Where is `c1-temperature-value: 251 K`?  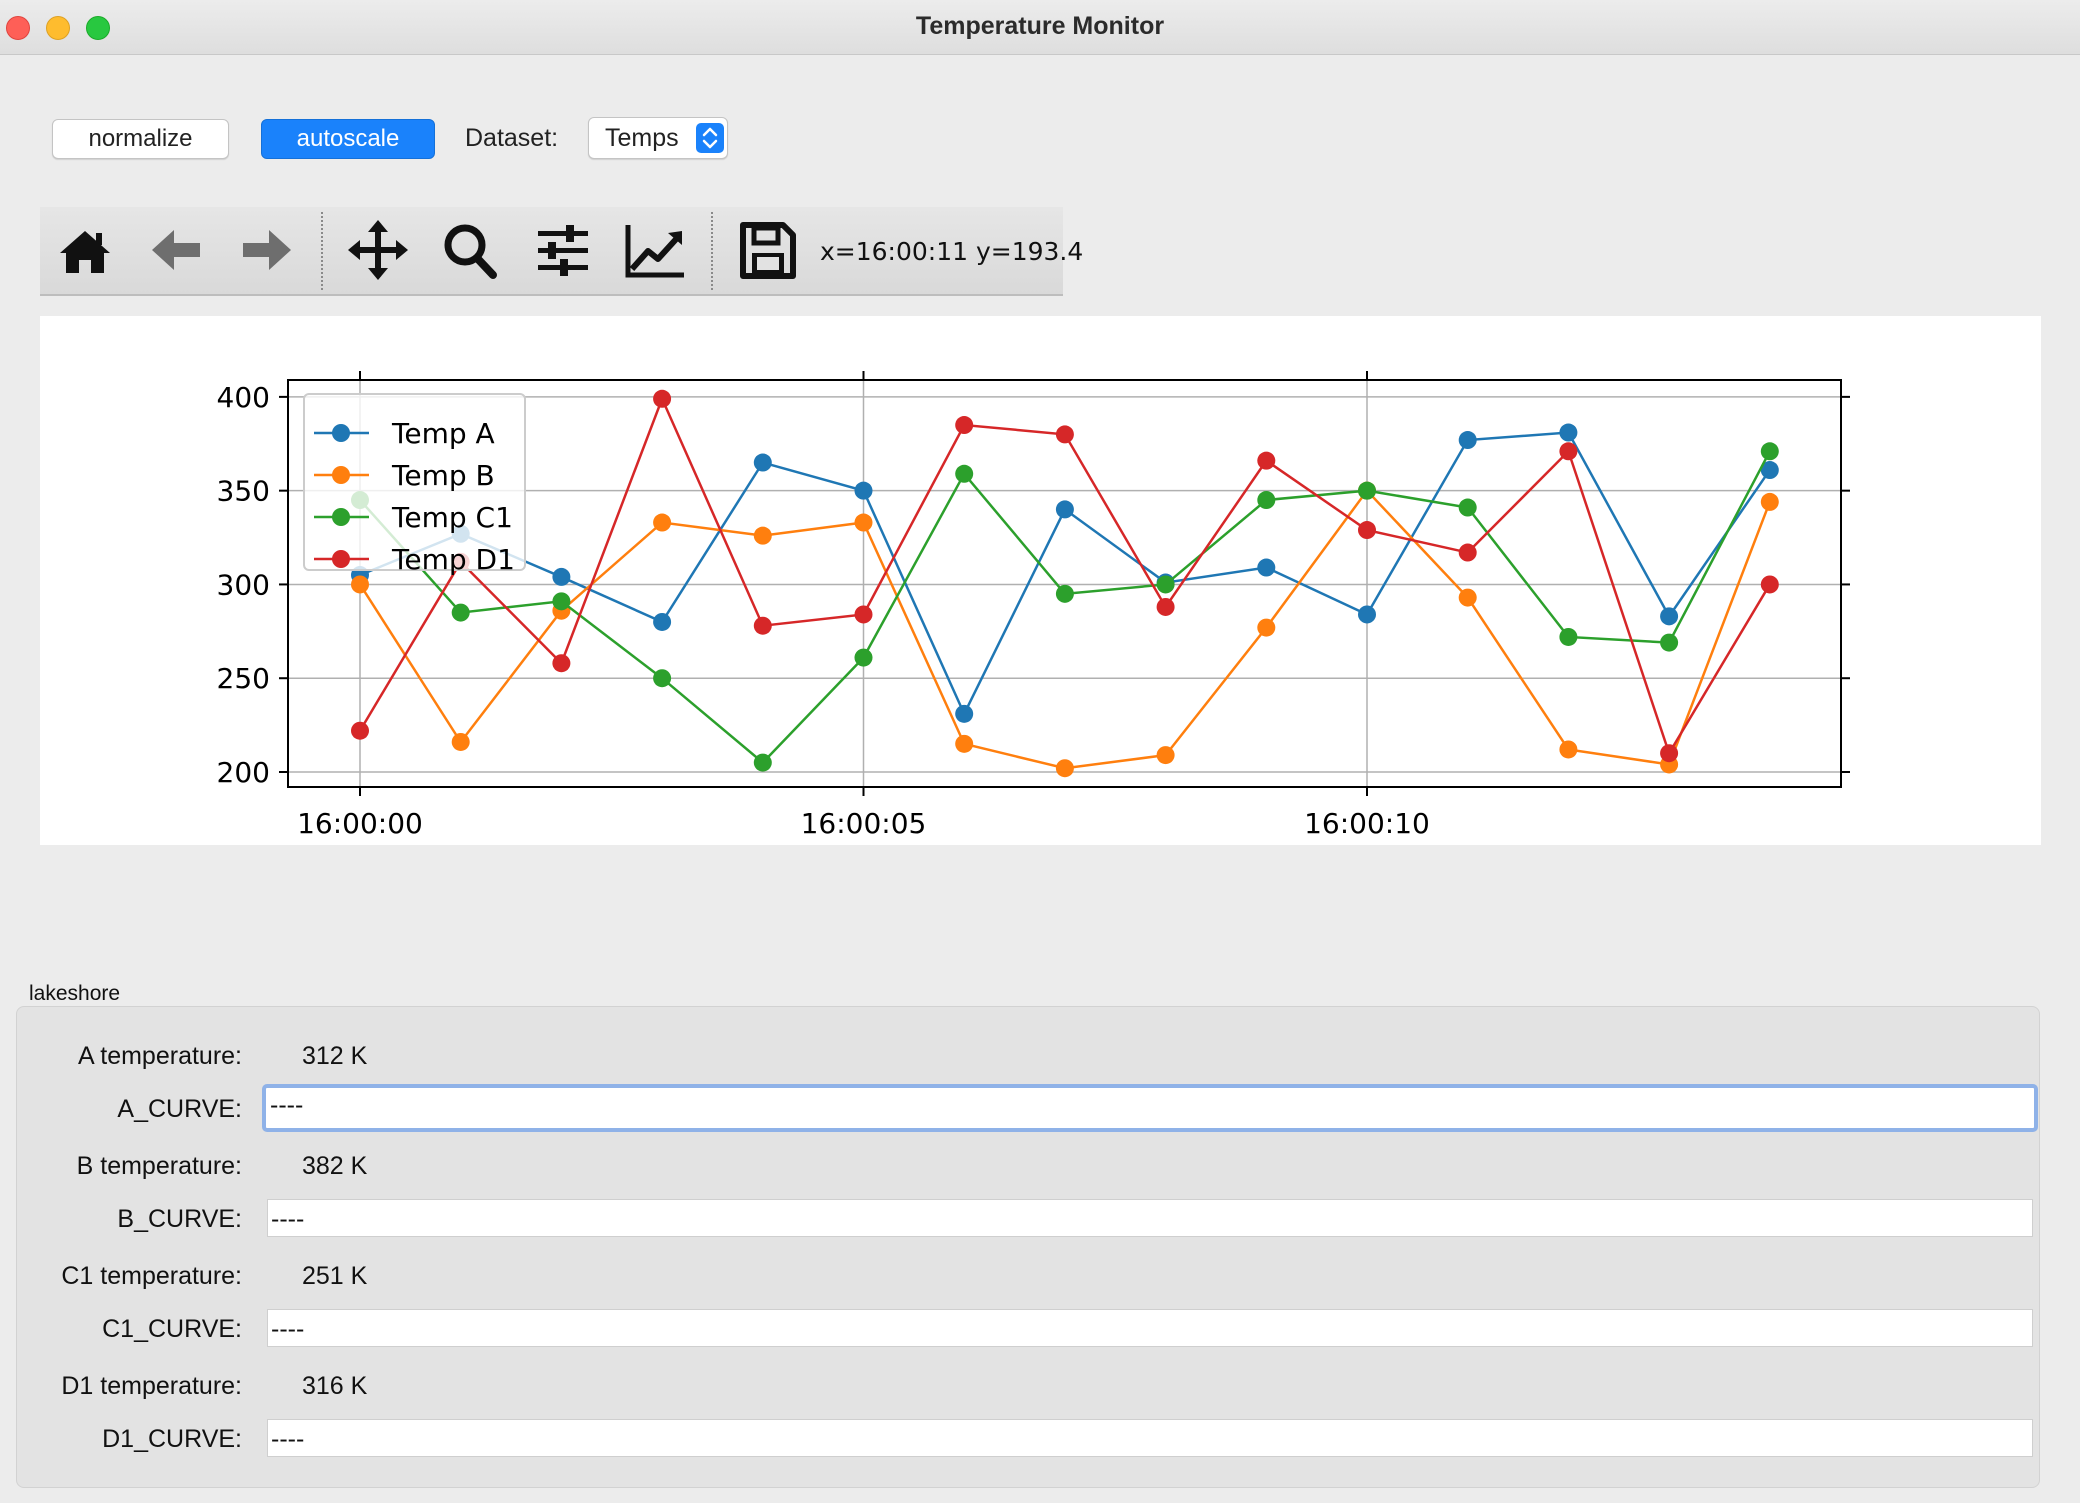 c1-temperature-value: 251 K is located at coordinates (335, 1276).